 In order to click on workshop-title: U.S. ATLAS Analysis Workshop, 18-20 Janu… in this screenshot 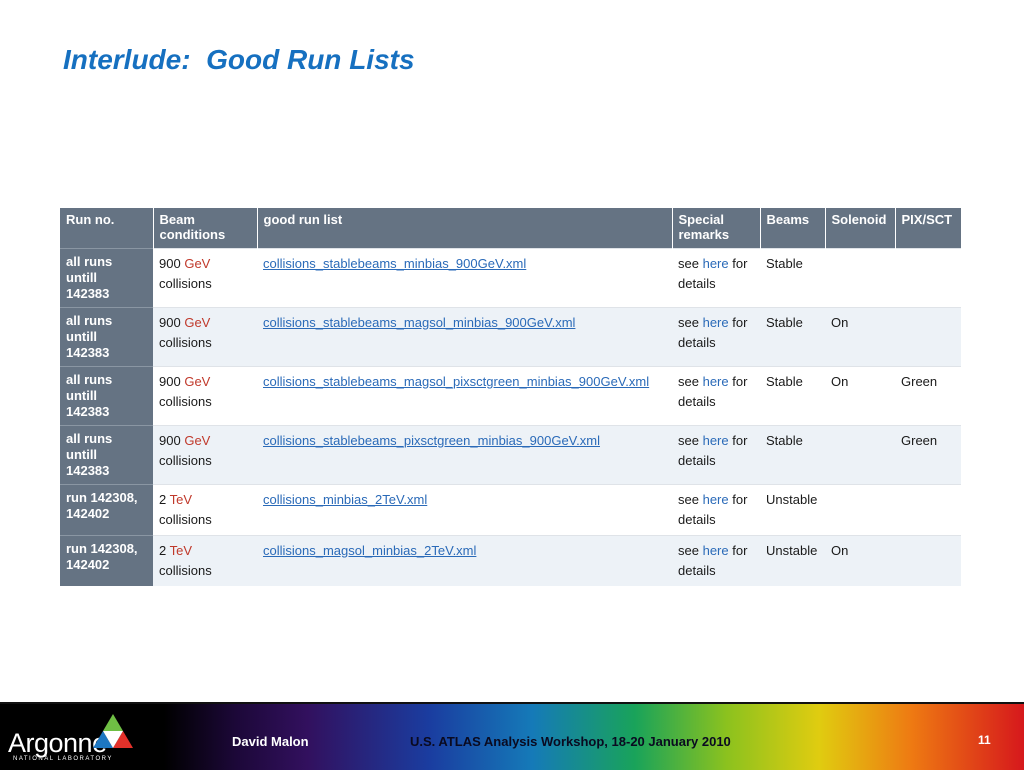, I will do `click(570, 741)`.